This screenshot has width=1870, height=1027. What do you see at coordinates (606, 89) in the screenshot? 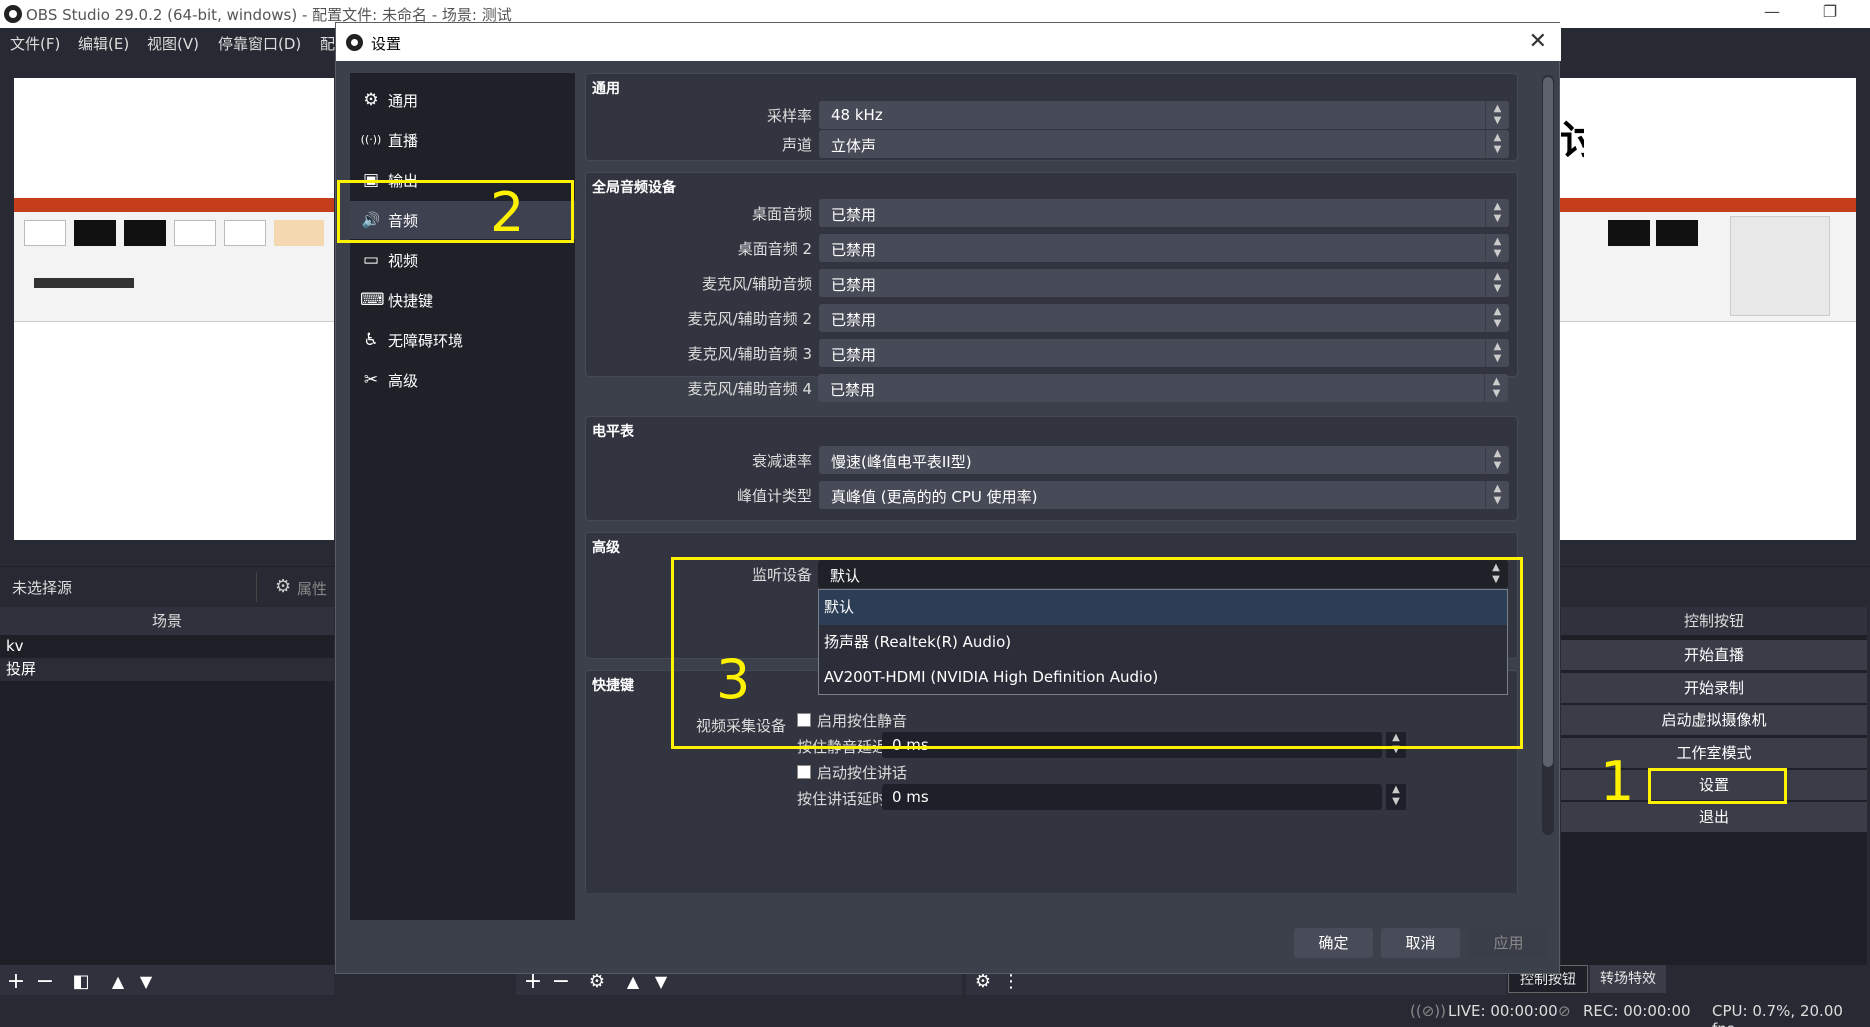
I see `group-title: 通用` at bounding box center [606, 89].